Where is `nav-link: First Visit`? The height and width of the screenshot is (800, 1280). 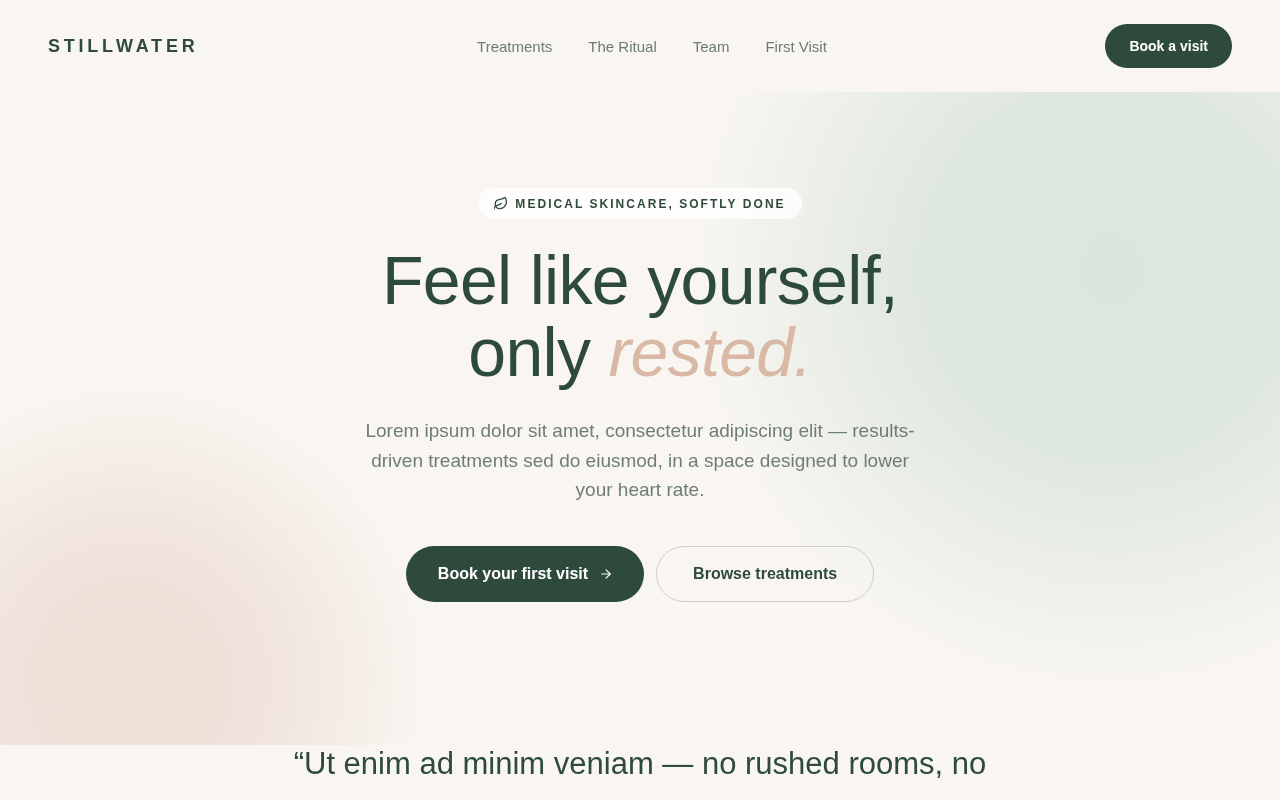
nav-link: First Visit is located at coordinates (796, 46).